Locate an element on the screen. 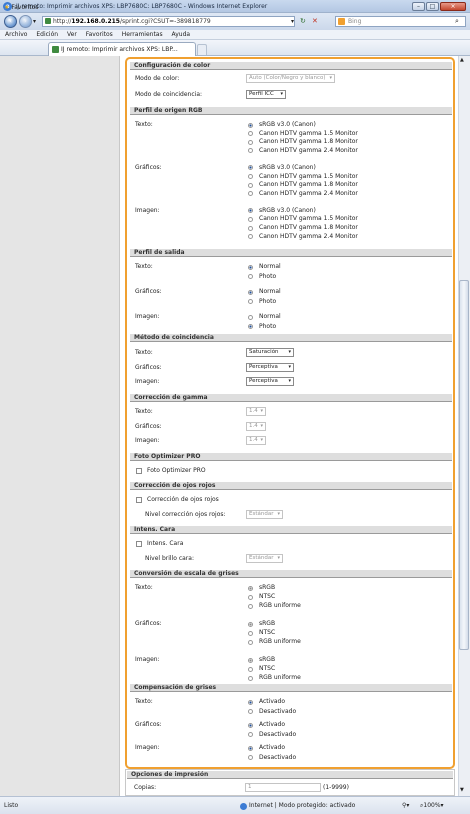  forward-button: › is located at coordinates (25, 21).